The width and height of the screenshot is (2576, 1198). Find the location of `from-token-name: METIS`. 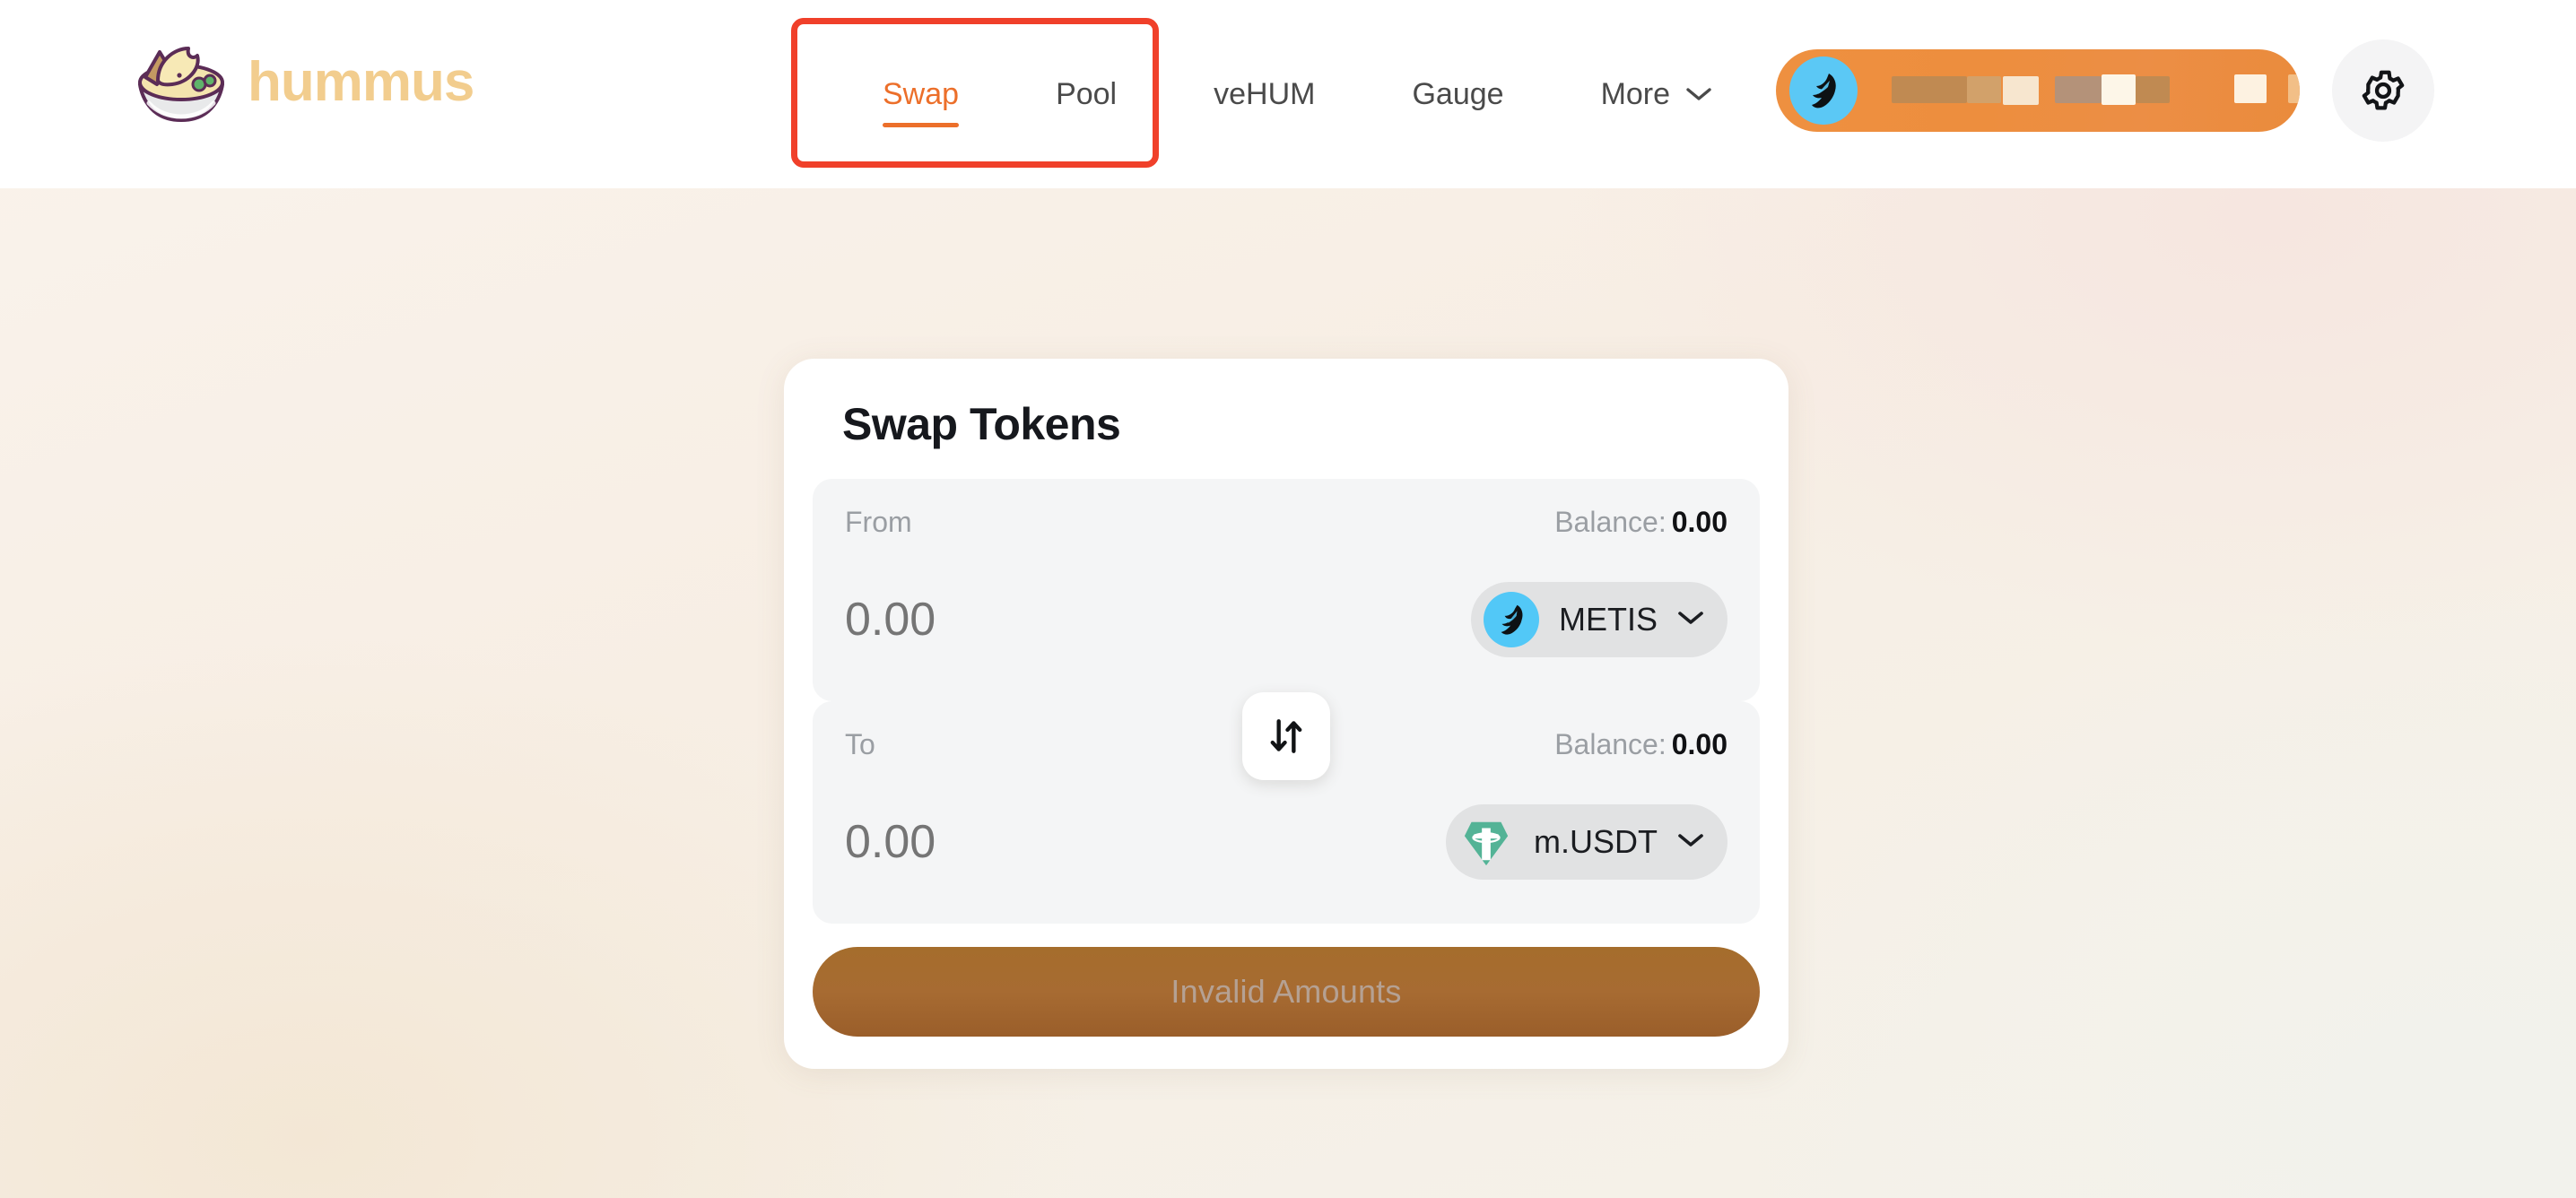

from-token-name: METIS is located at coordinates (1608, 619).